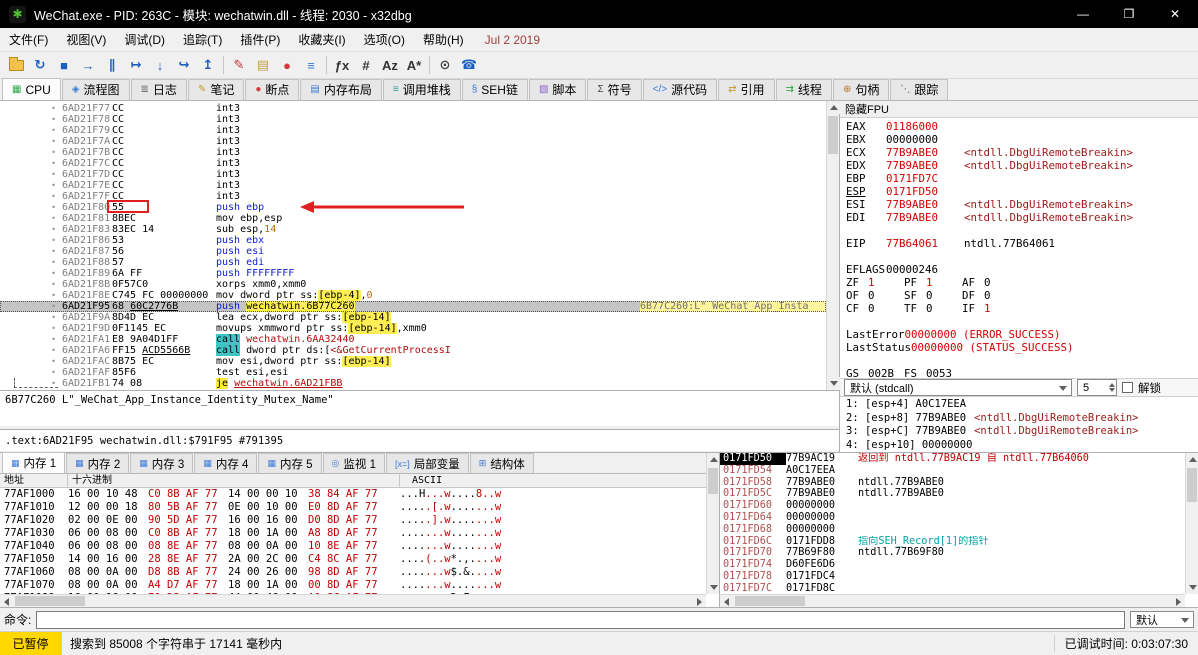 This screenshot has height=655, width=1198. I want to click on register-line: LastStatus00000000 (STATUS_SUCCESS), so click(1019, 347).